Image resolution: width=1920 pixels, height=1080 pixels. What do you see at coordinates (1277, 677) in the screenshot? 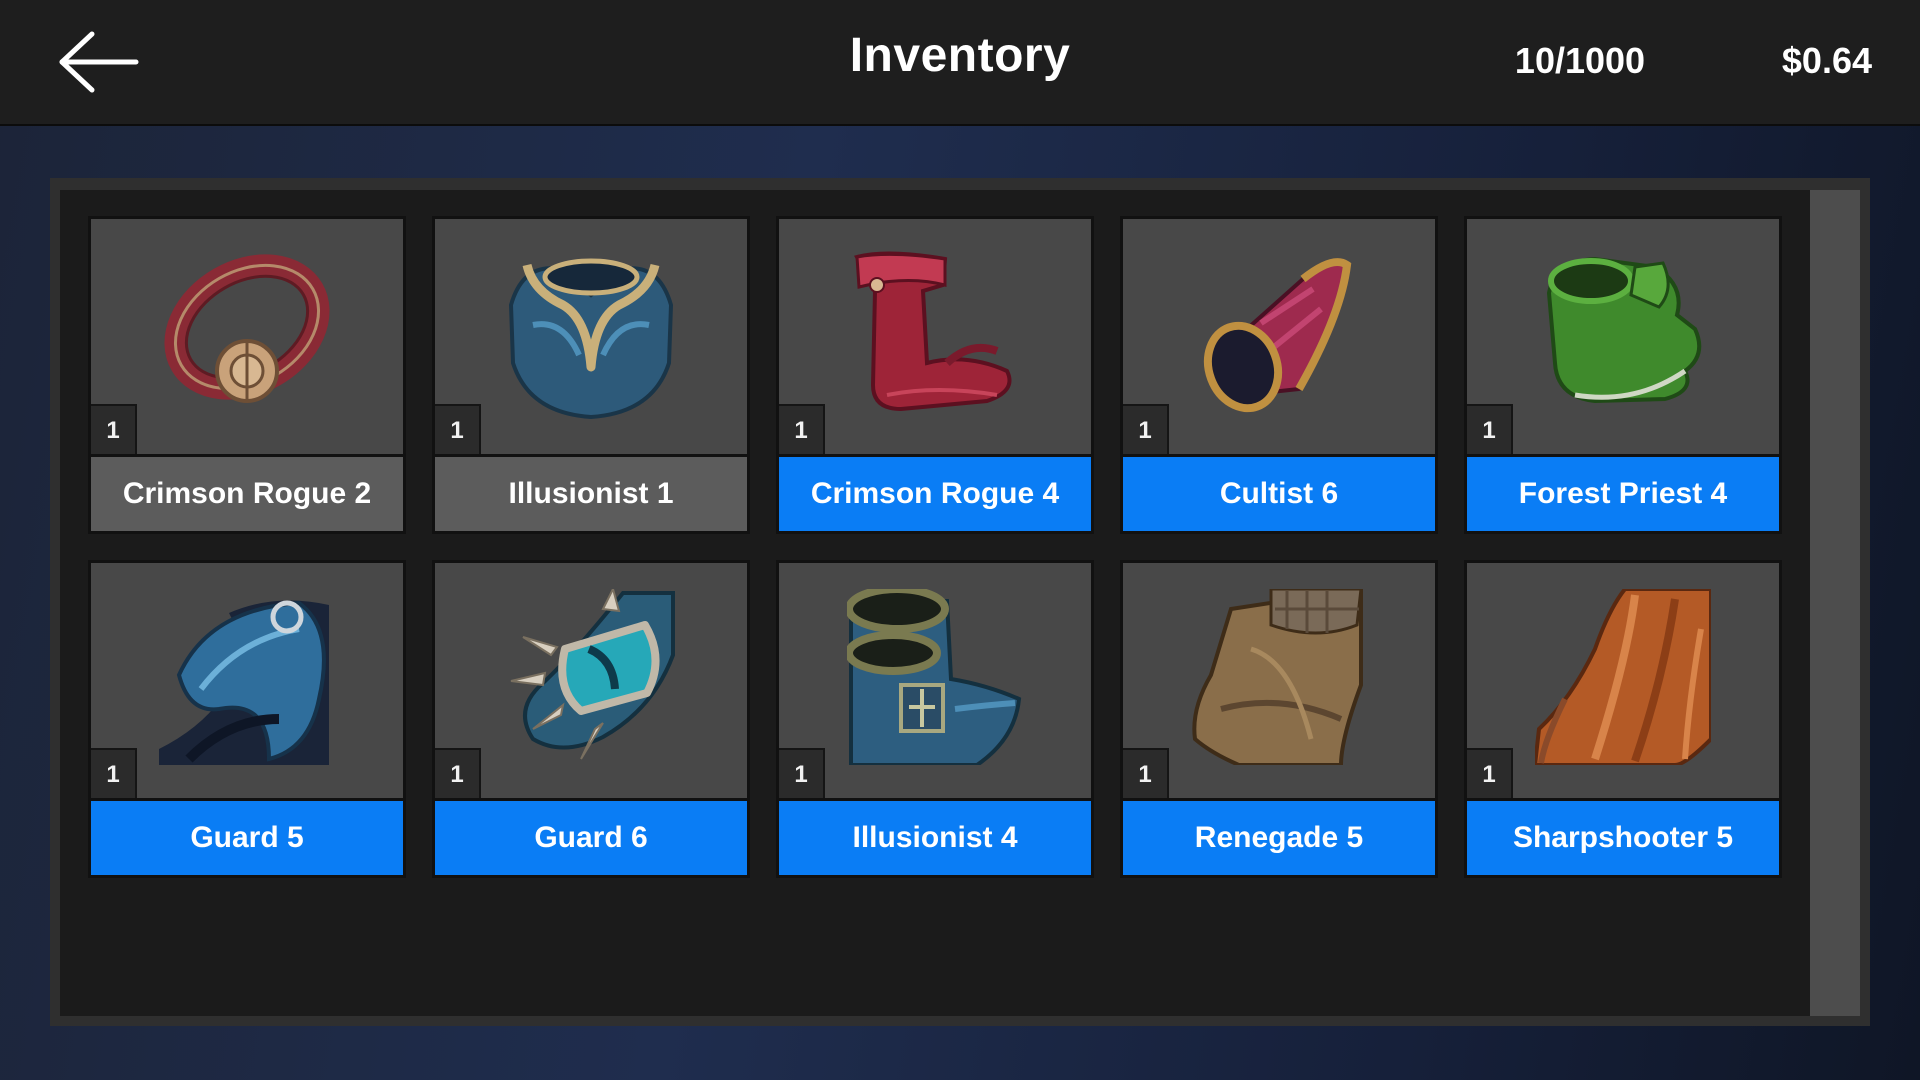
I see `leather-cloak-icon` at bounding box center [1277, 677].